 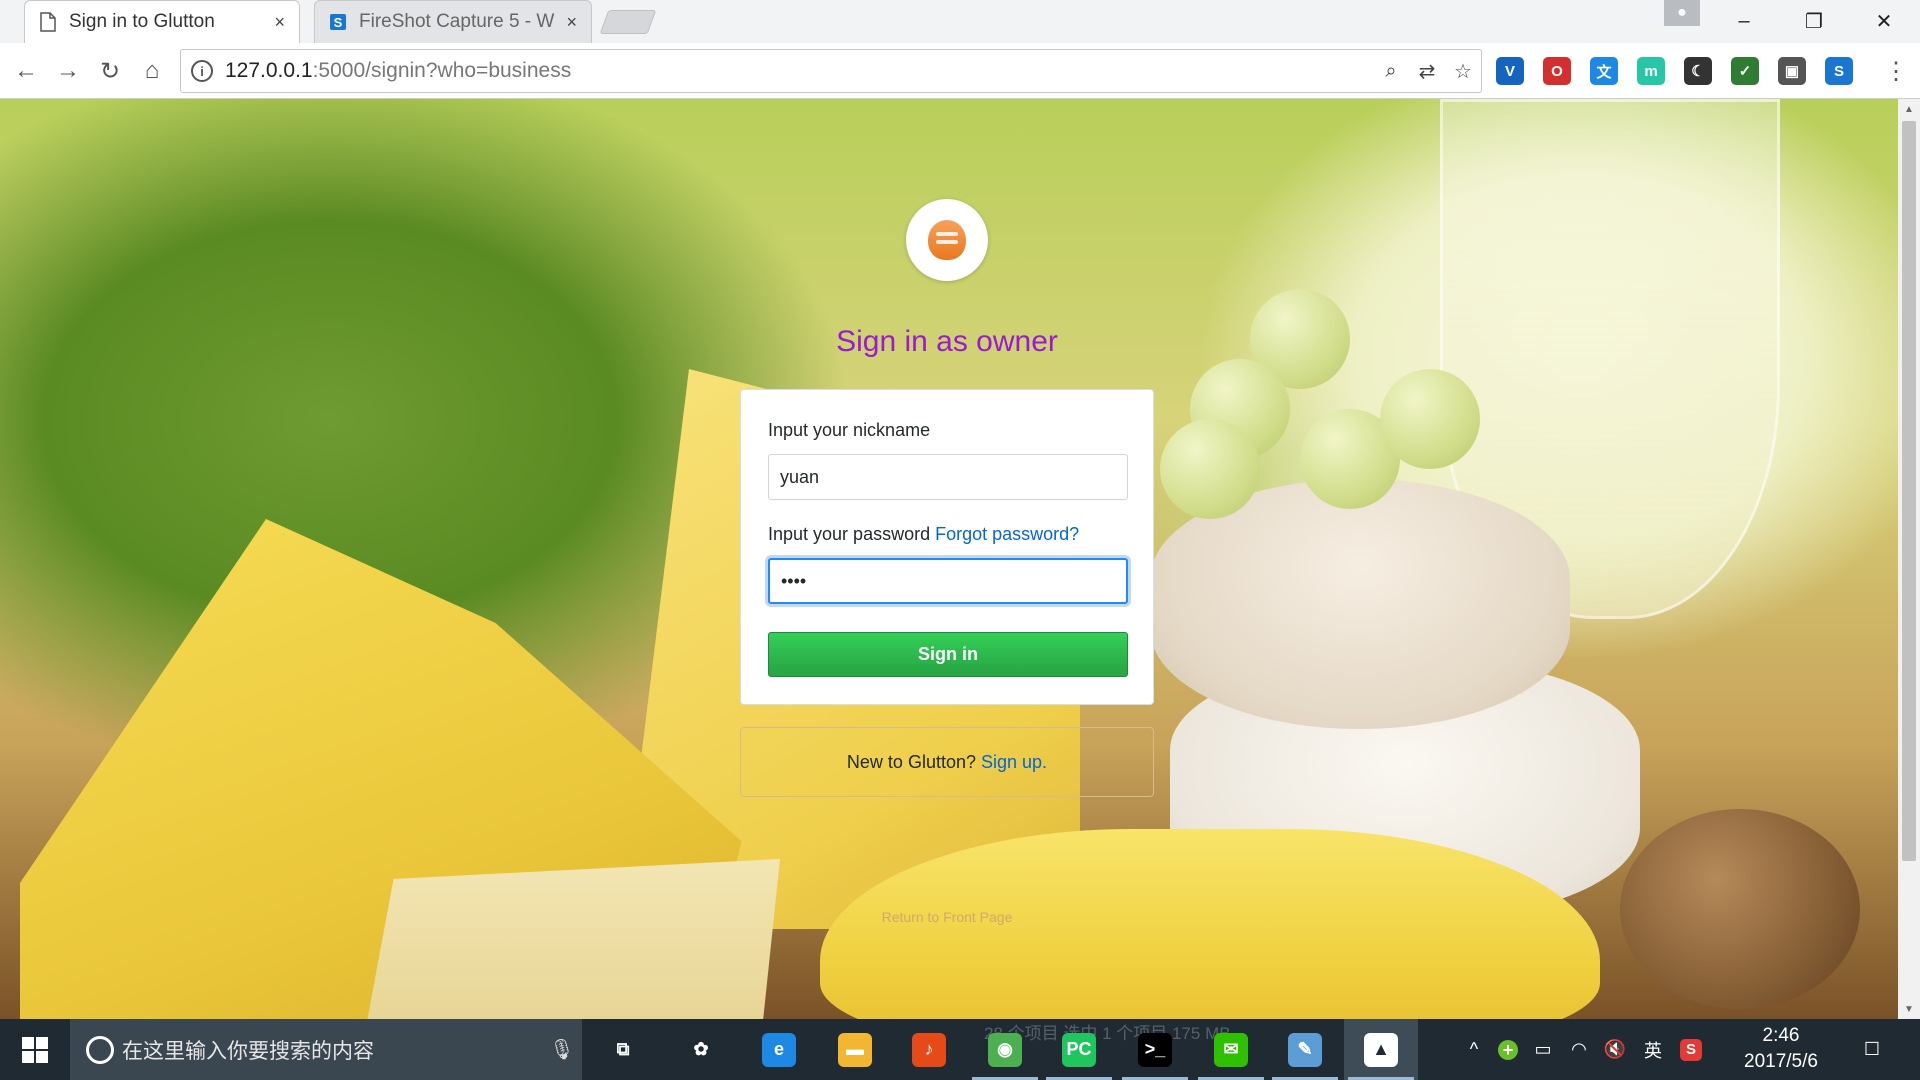 I want to click on windows-logo-icon, so click(x=35, y=1049).